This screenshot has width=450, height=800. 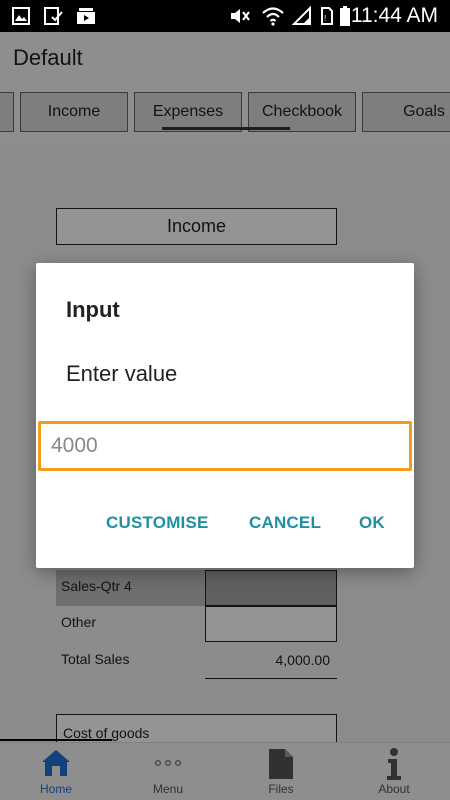 I want to click on dialog-message: Enter value, so click(x=122, y=373).